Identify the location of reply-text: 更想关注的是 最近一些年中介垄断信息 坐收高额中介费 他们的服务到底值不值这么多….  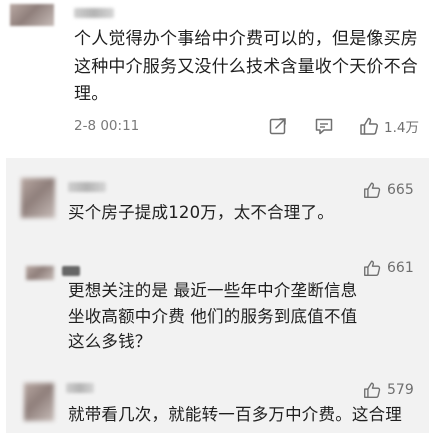
(213, 316).